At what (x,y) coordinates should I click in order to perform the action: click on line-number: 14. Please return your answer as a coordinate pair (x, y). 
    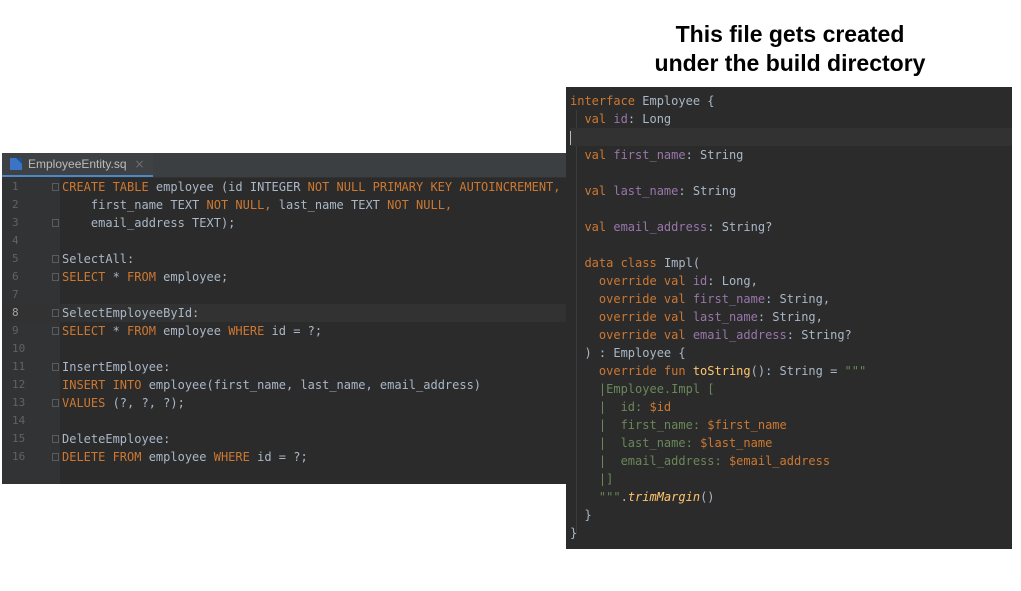
    Looking at the image, I should click on (19, 420).